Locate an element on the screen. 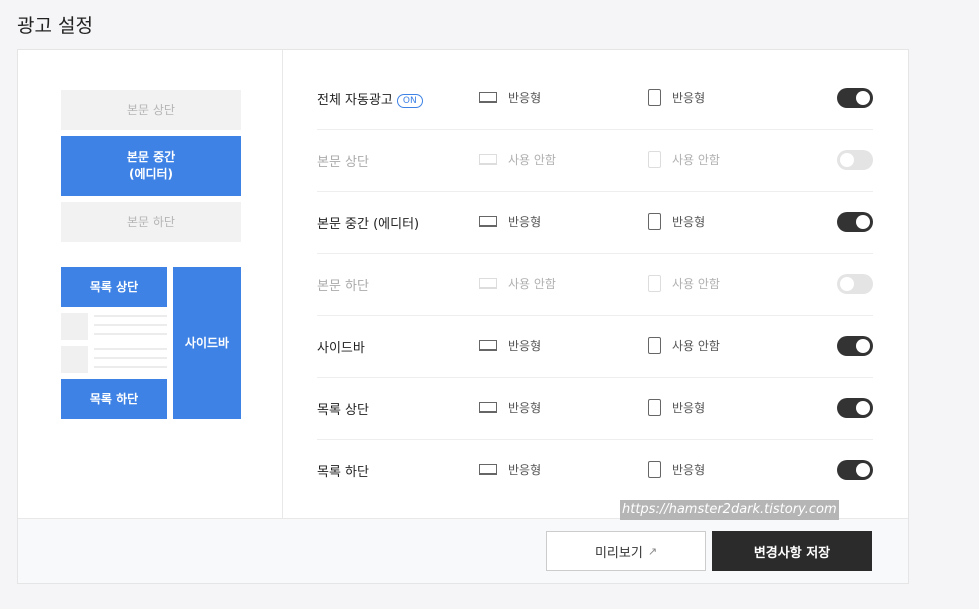 This screenshot has height=609, width=979. preview-body-middle: 본문 중간 (에디터) is located at coordinates (151, 166).